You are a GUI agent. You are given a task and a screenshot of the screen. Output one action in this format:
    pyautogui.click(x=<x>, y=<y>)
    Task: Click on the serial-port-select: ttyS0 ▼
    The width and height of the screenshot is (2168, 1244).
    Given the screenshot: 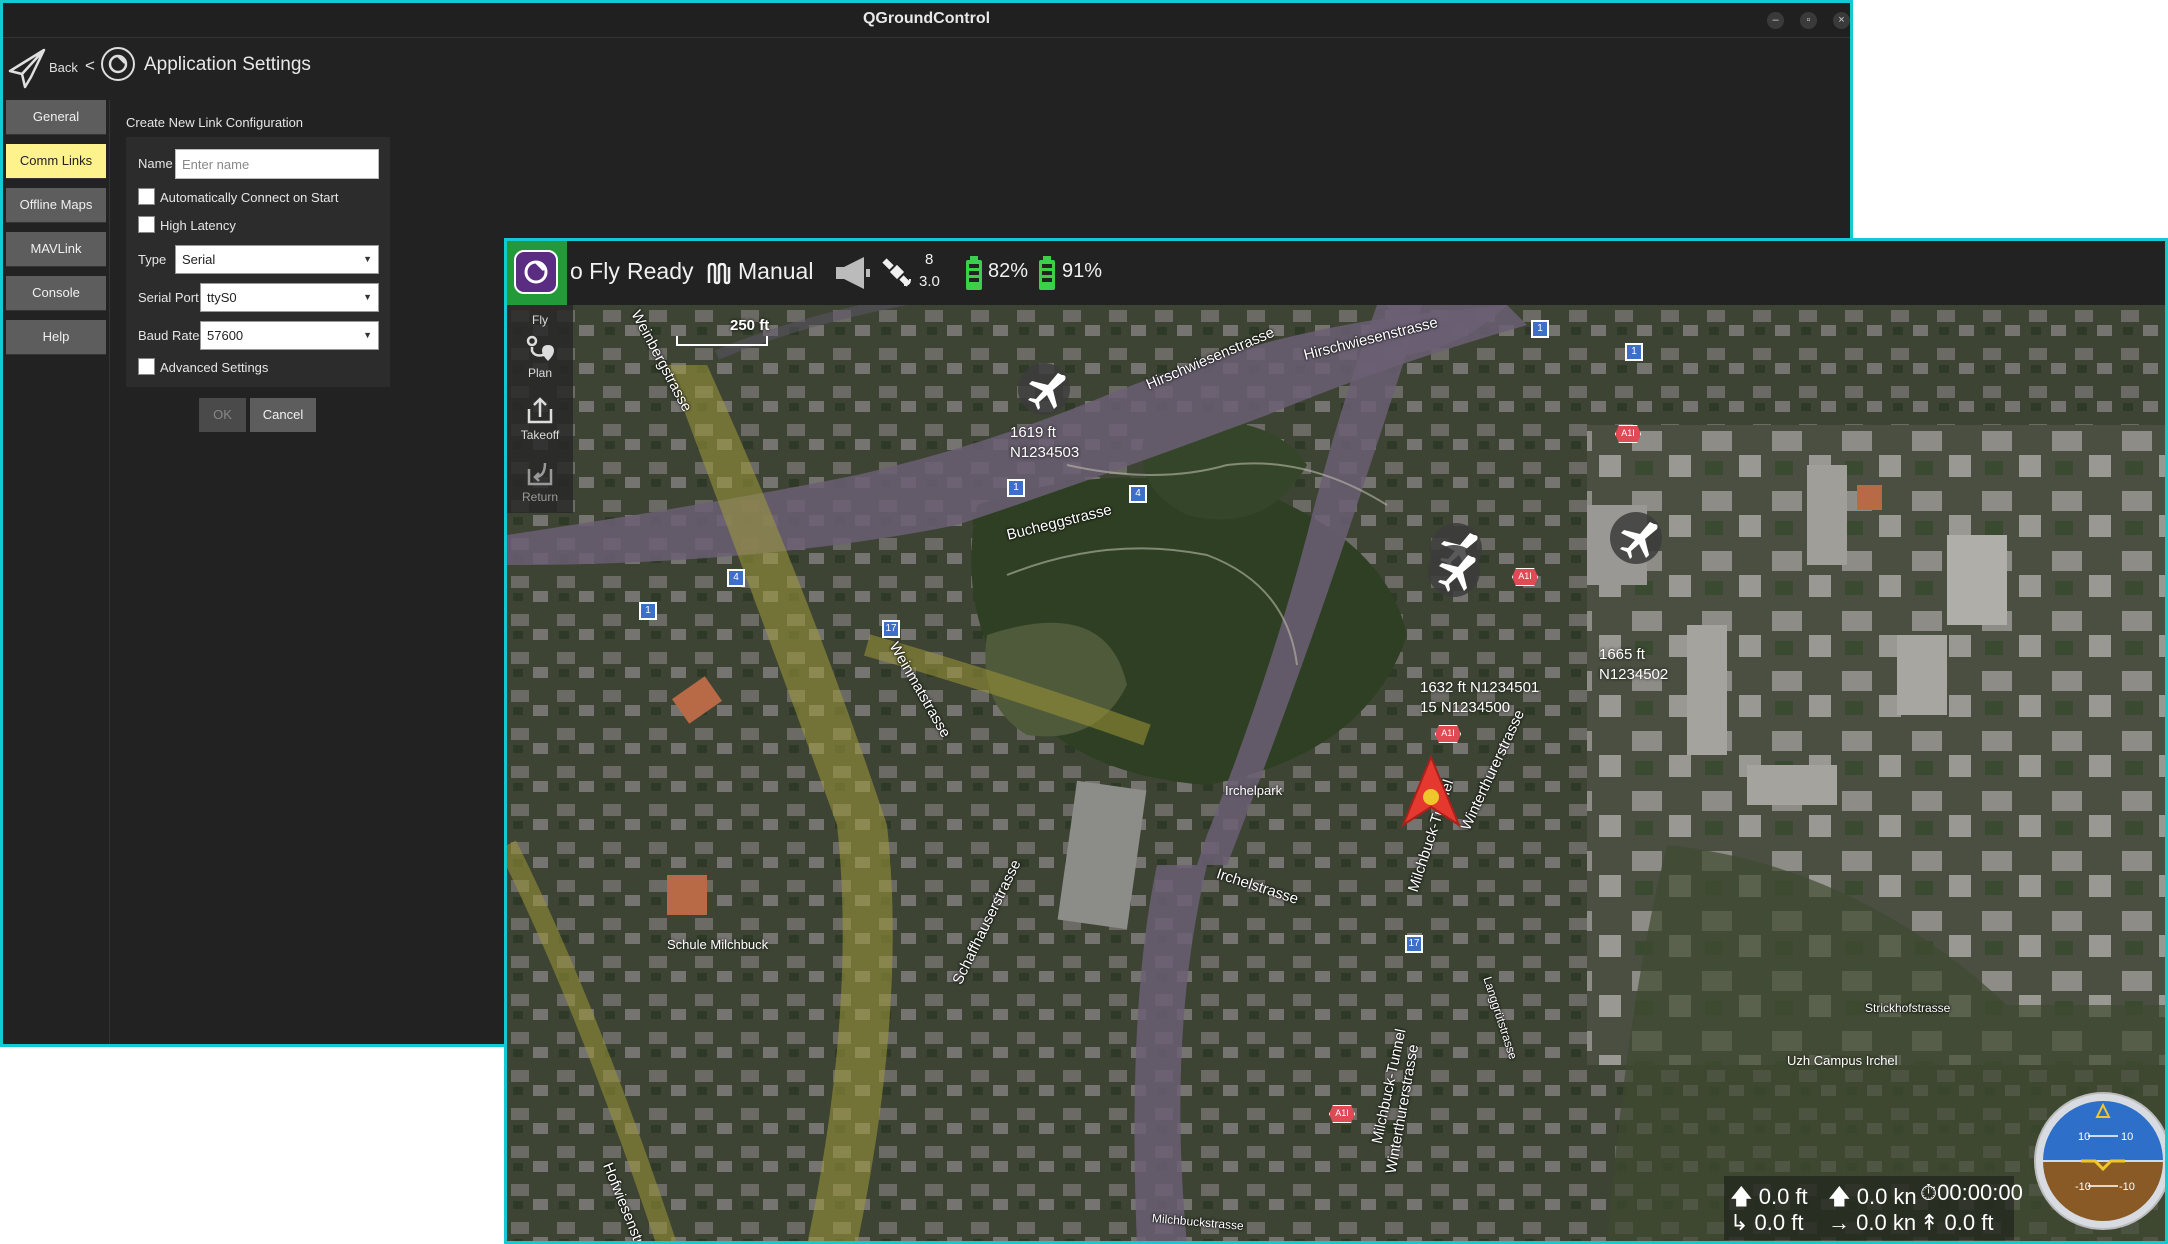 What is the action you would take?
    pyautogui.click(x=289, y=297)
    